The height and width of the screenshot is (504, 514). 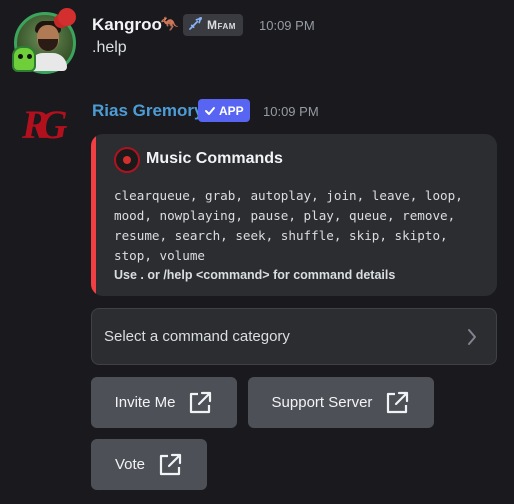 I want to click on server-tag: Mfam, so click(x=213, y=25).